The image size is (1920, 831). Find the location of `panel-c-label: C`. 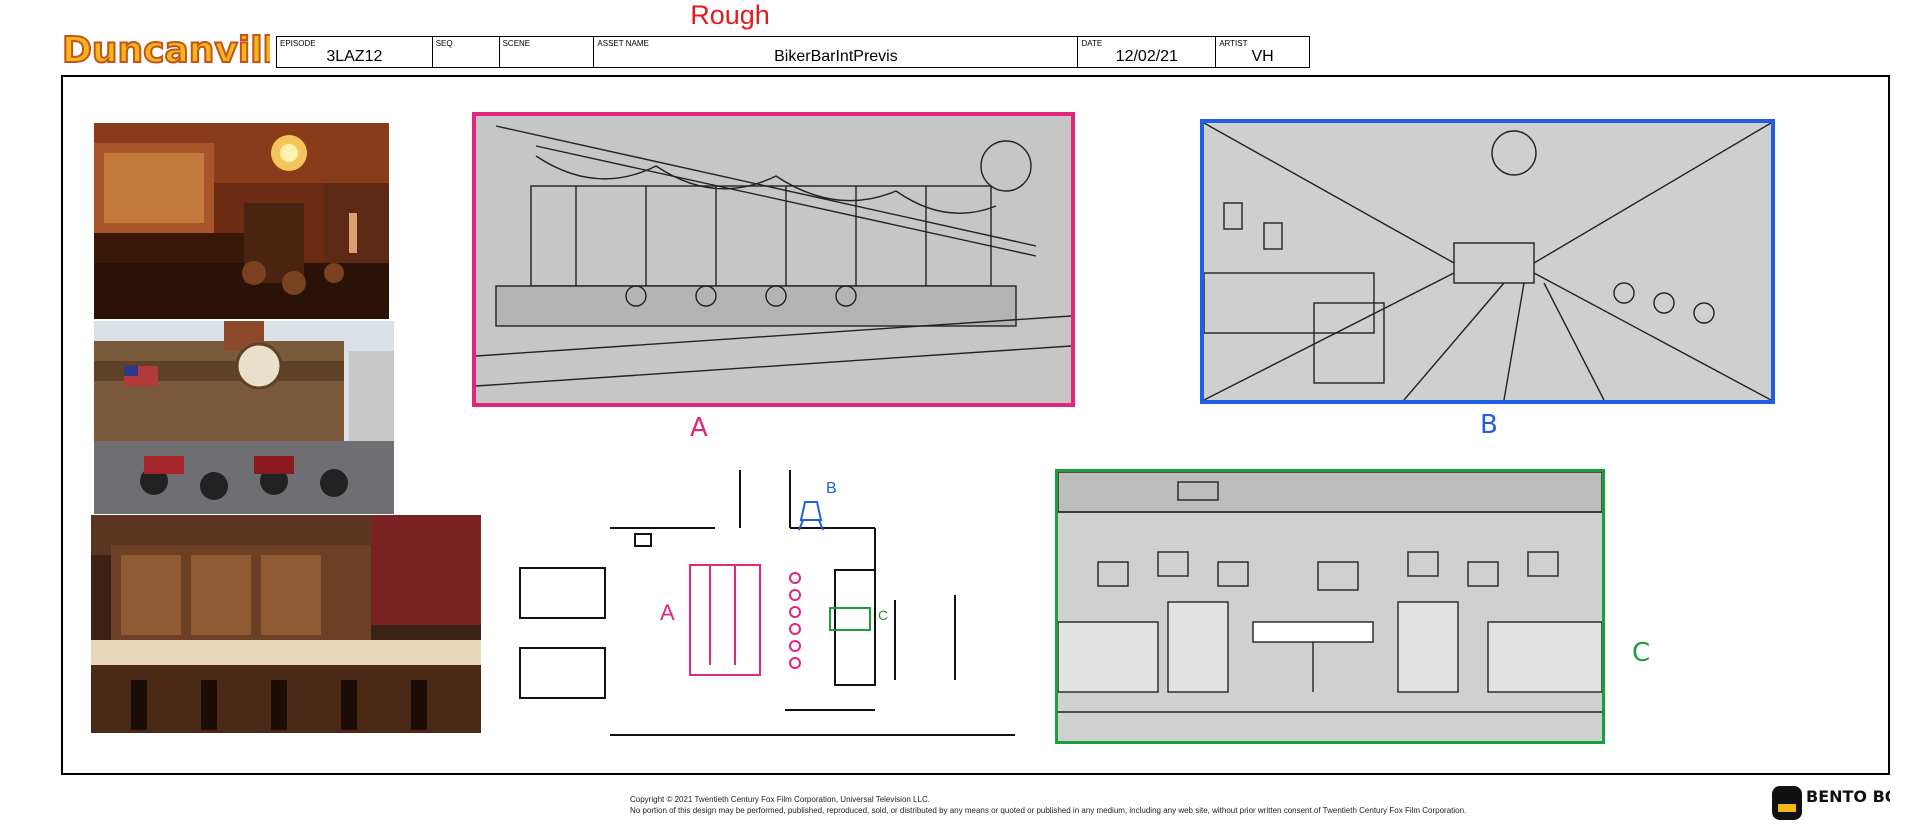

panel-c-label: C is located at coordinates (1641, 653).